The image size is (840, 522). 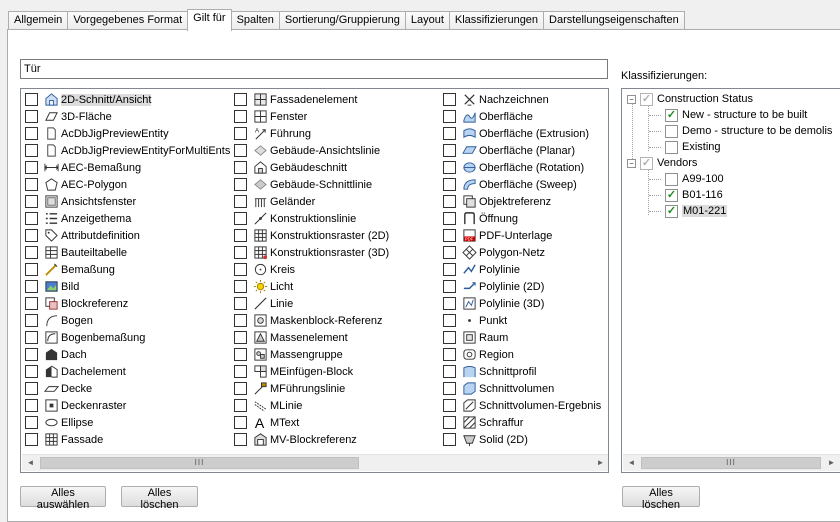 What do you see at coordinates (311, 252) in the screenshot?
I see `object-list-item: Konstruktionsraster (3D)` at bounding box center [311, 252].